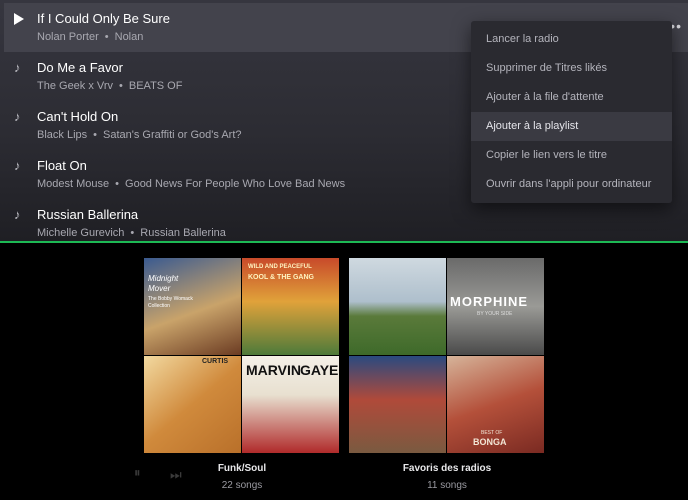 The image size is (688, 500). I want to click on cover-text: BEST OF, so click(492, 433).